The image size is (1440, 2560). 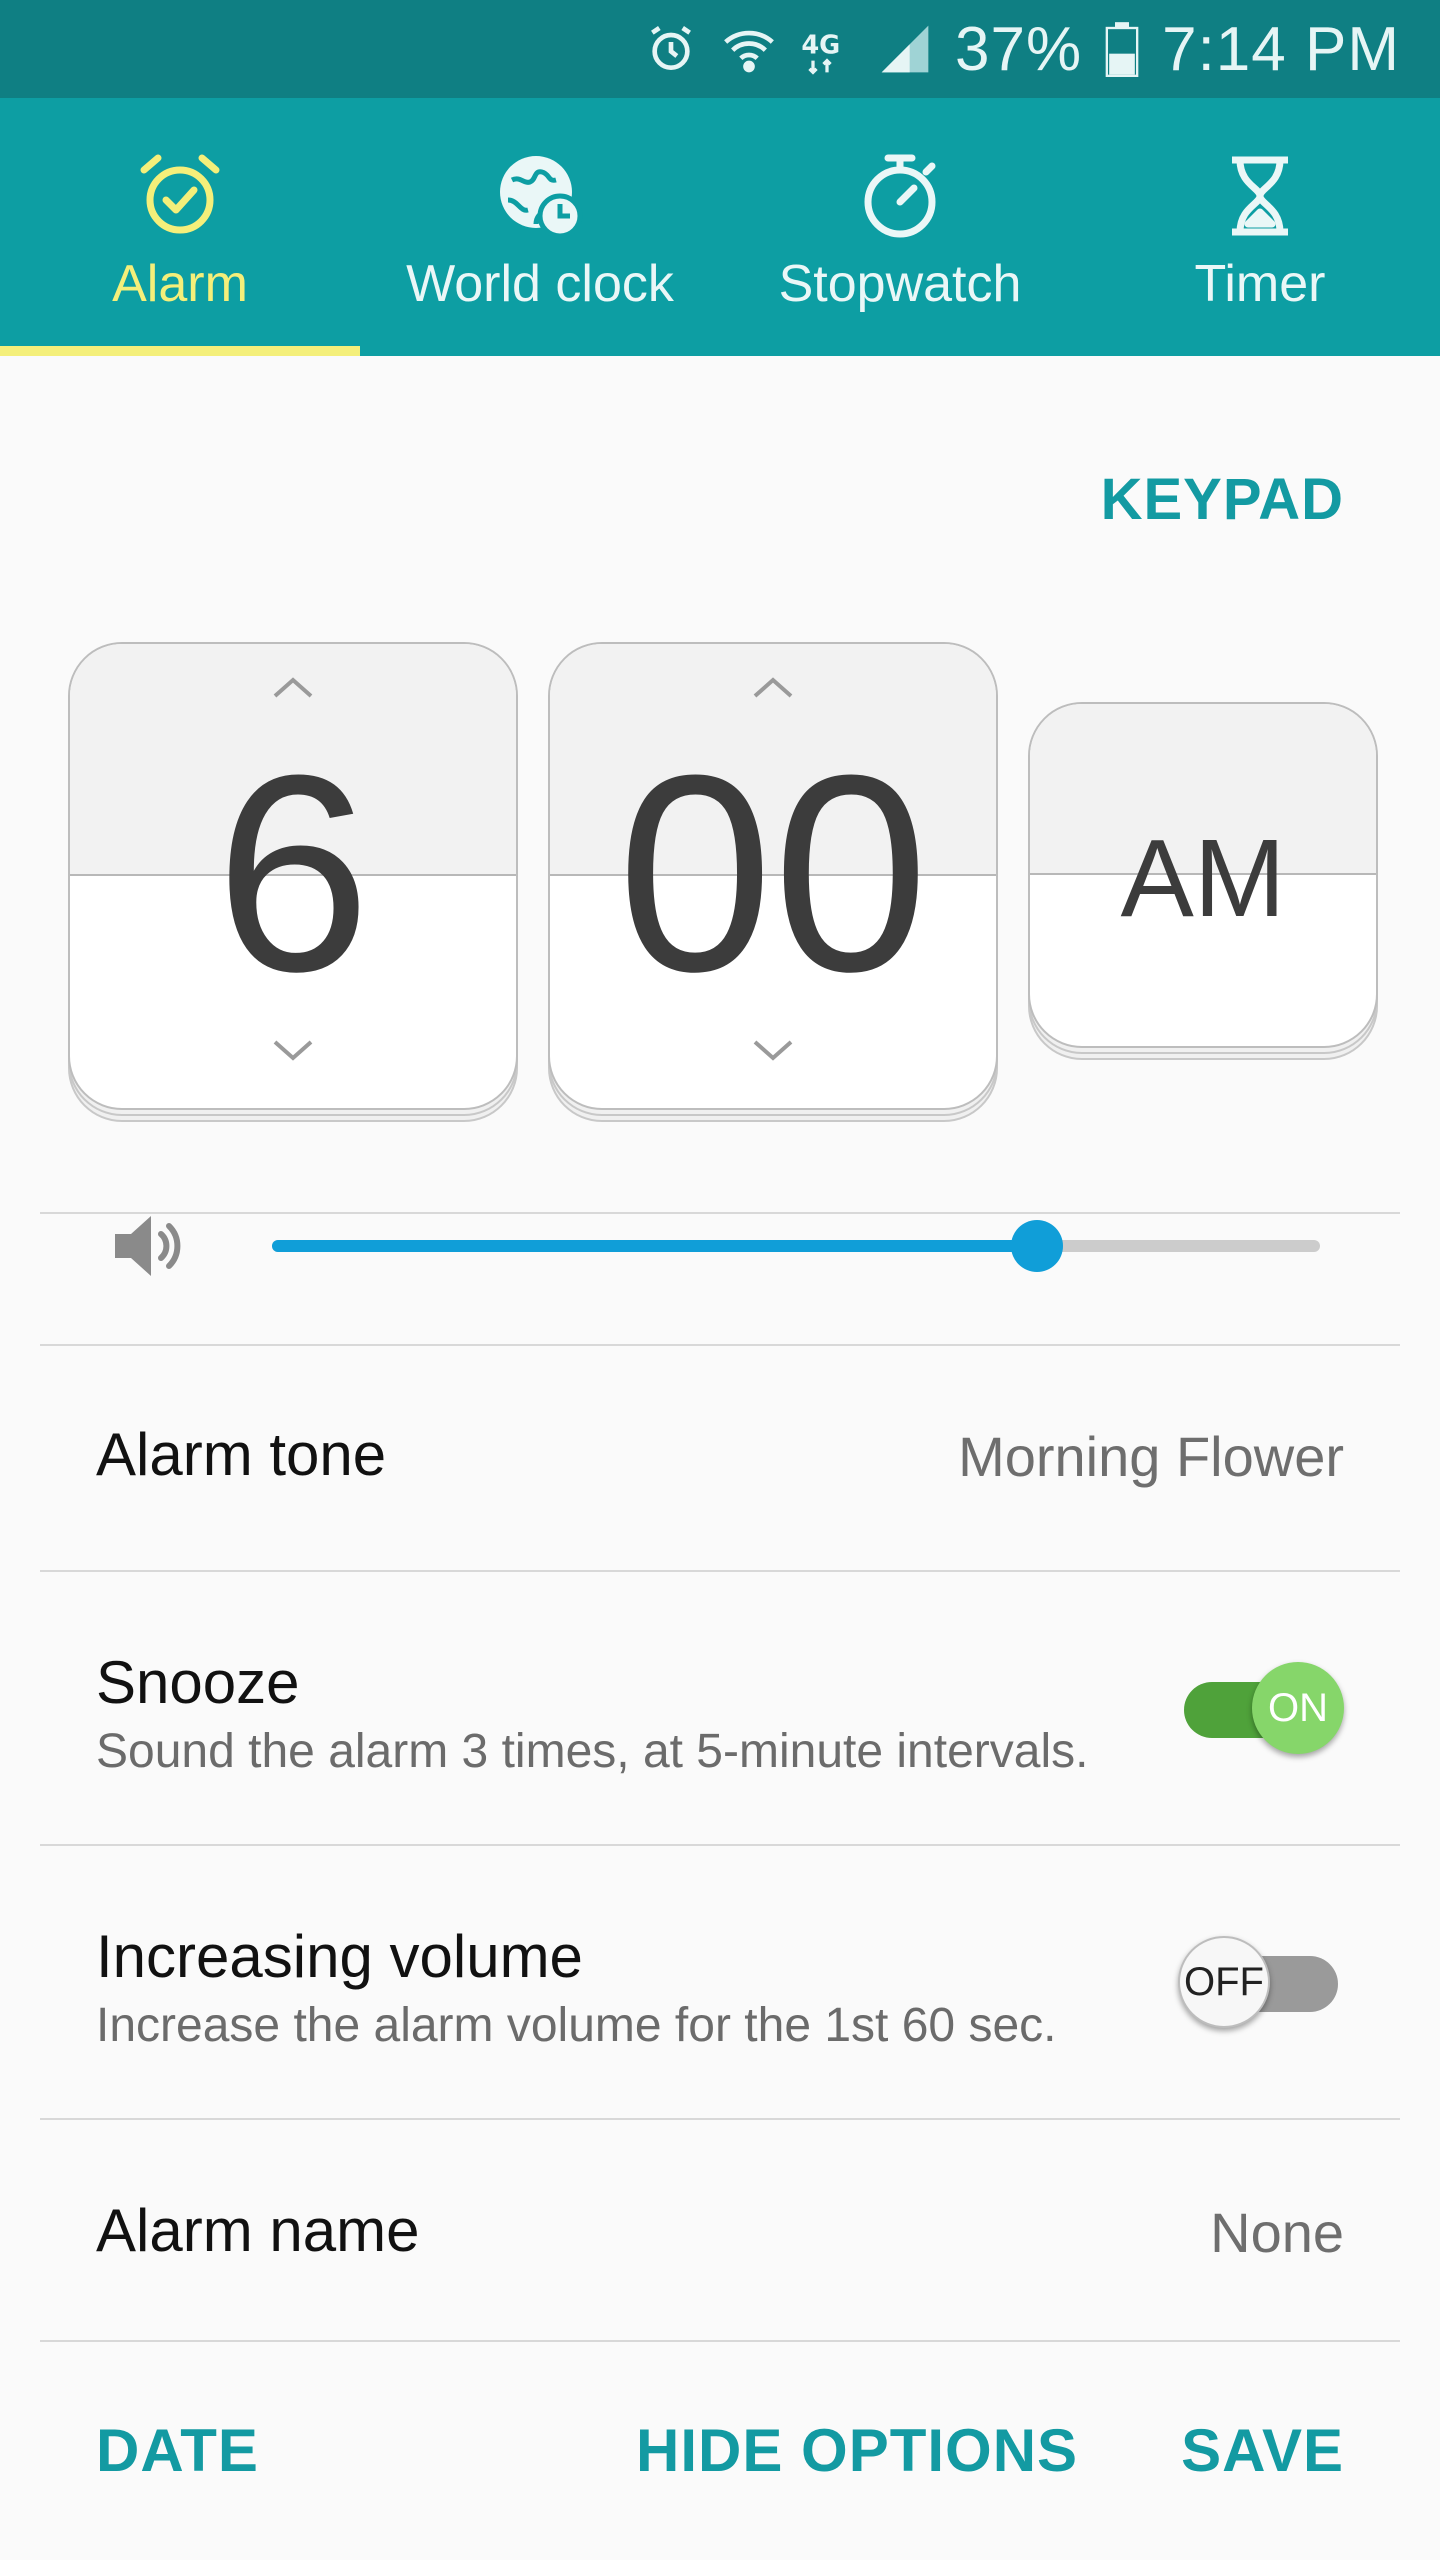 What do you see at coordinates (749, 49) in the screenshot?
I see `wifi-icon` at bounding box center [749, 49].